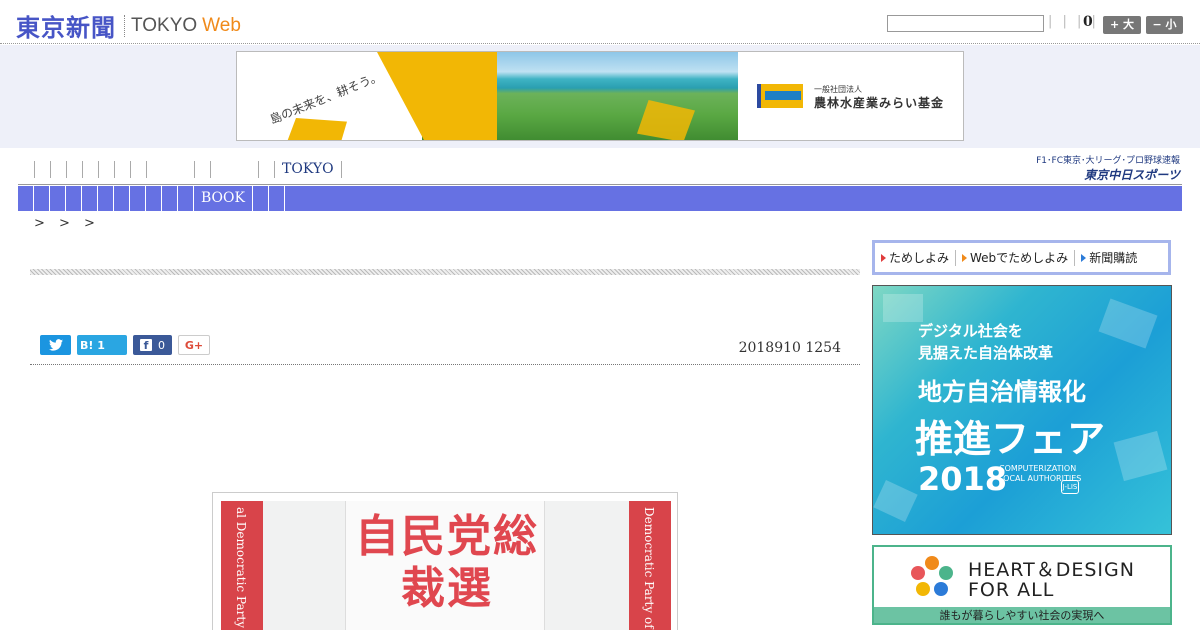  Describe the element at coordinates (221, 25) in the screenshot. I see `logo-web-text: Web` at that location.